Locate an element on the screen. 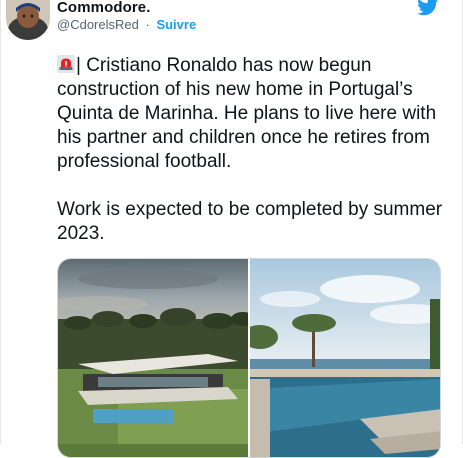 The width and height of the screenshot is (463, 458). author-handle: @CdorelsRed is located at coordinates (98, 24).